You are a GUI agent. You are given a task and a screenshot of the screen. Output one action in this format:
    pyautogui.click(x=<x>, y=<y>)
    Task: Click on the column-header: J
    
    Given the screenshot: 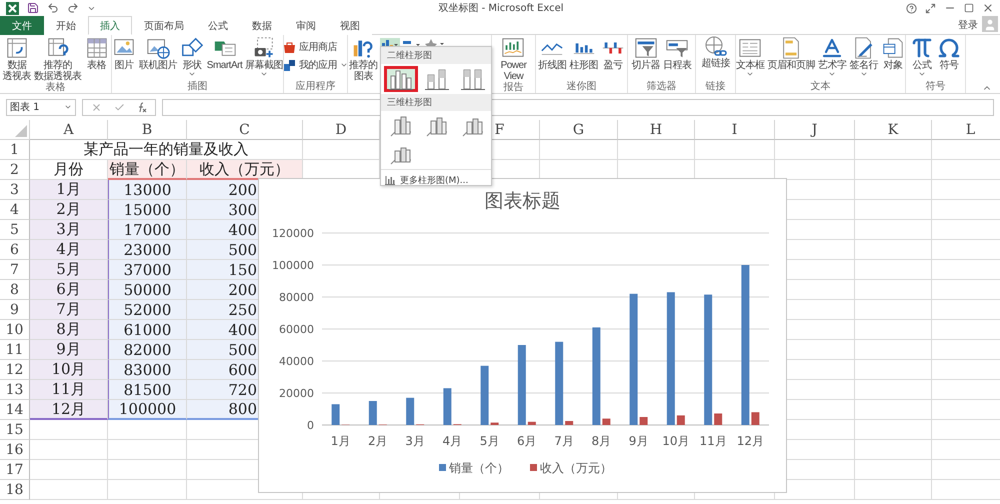 What is the action you would take?
    pyautogui.click(x=815, y=130)
    